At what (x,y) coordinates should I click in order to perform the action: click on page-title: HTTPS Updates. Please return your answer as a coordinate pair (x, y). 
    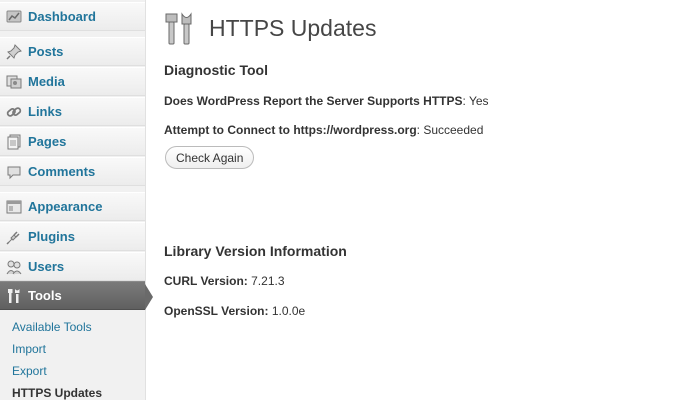
    Looking at the image, I should click on (293, 28).